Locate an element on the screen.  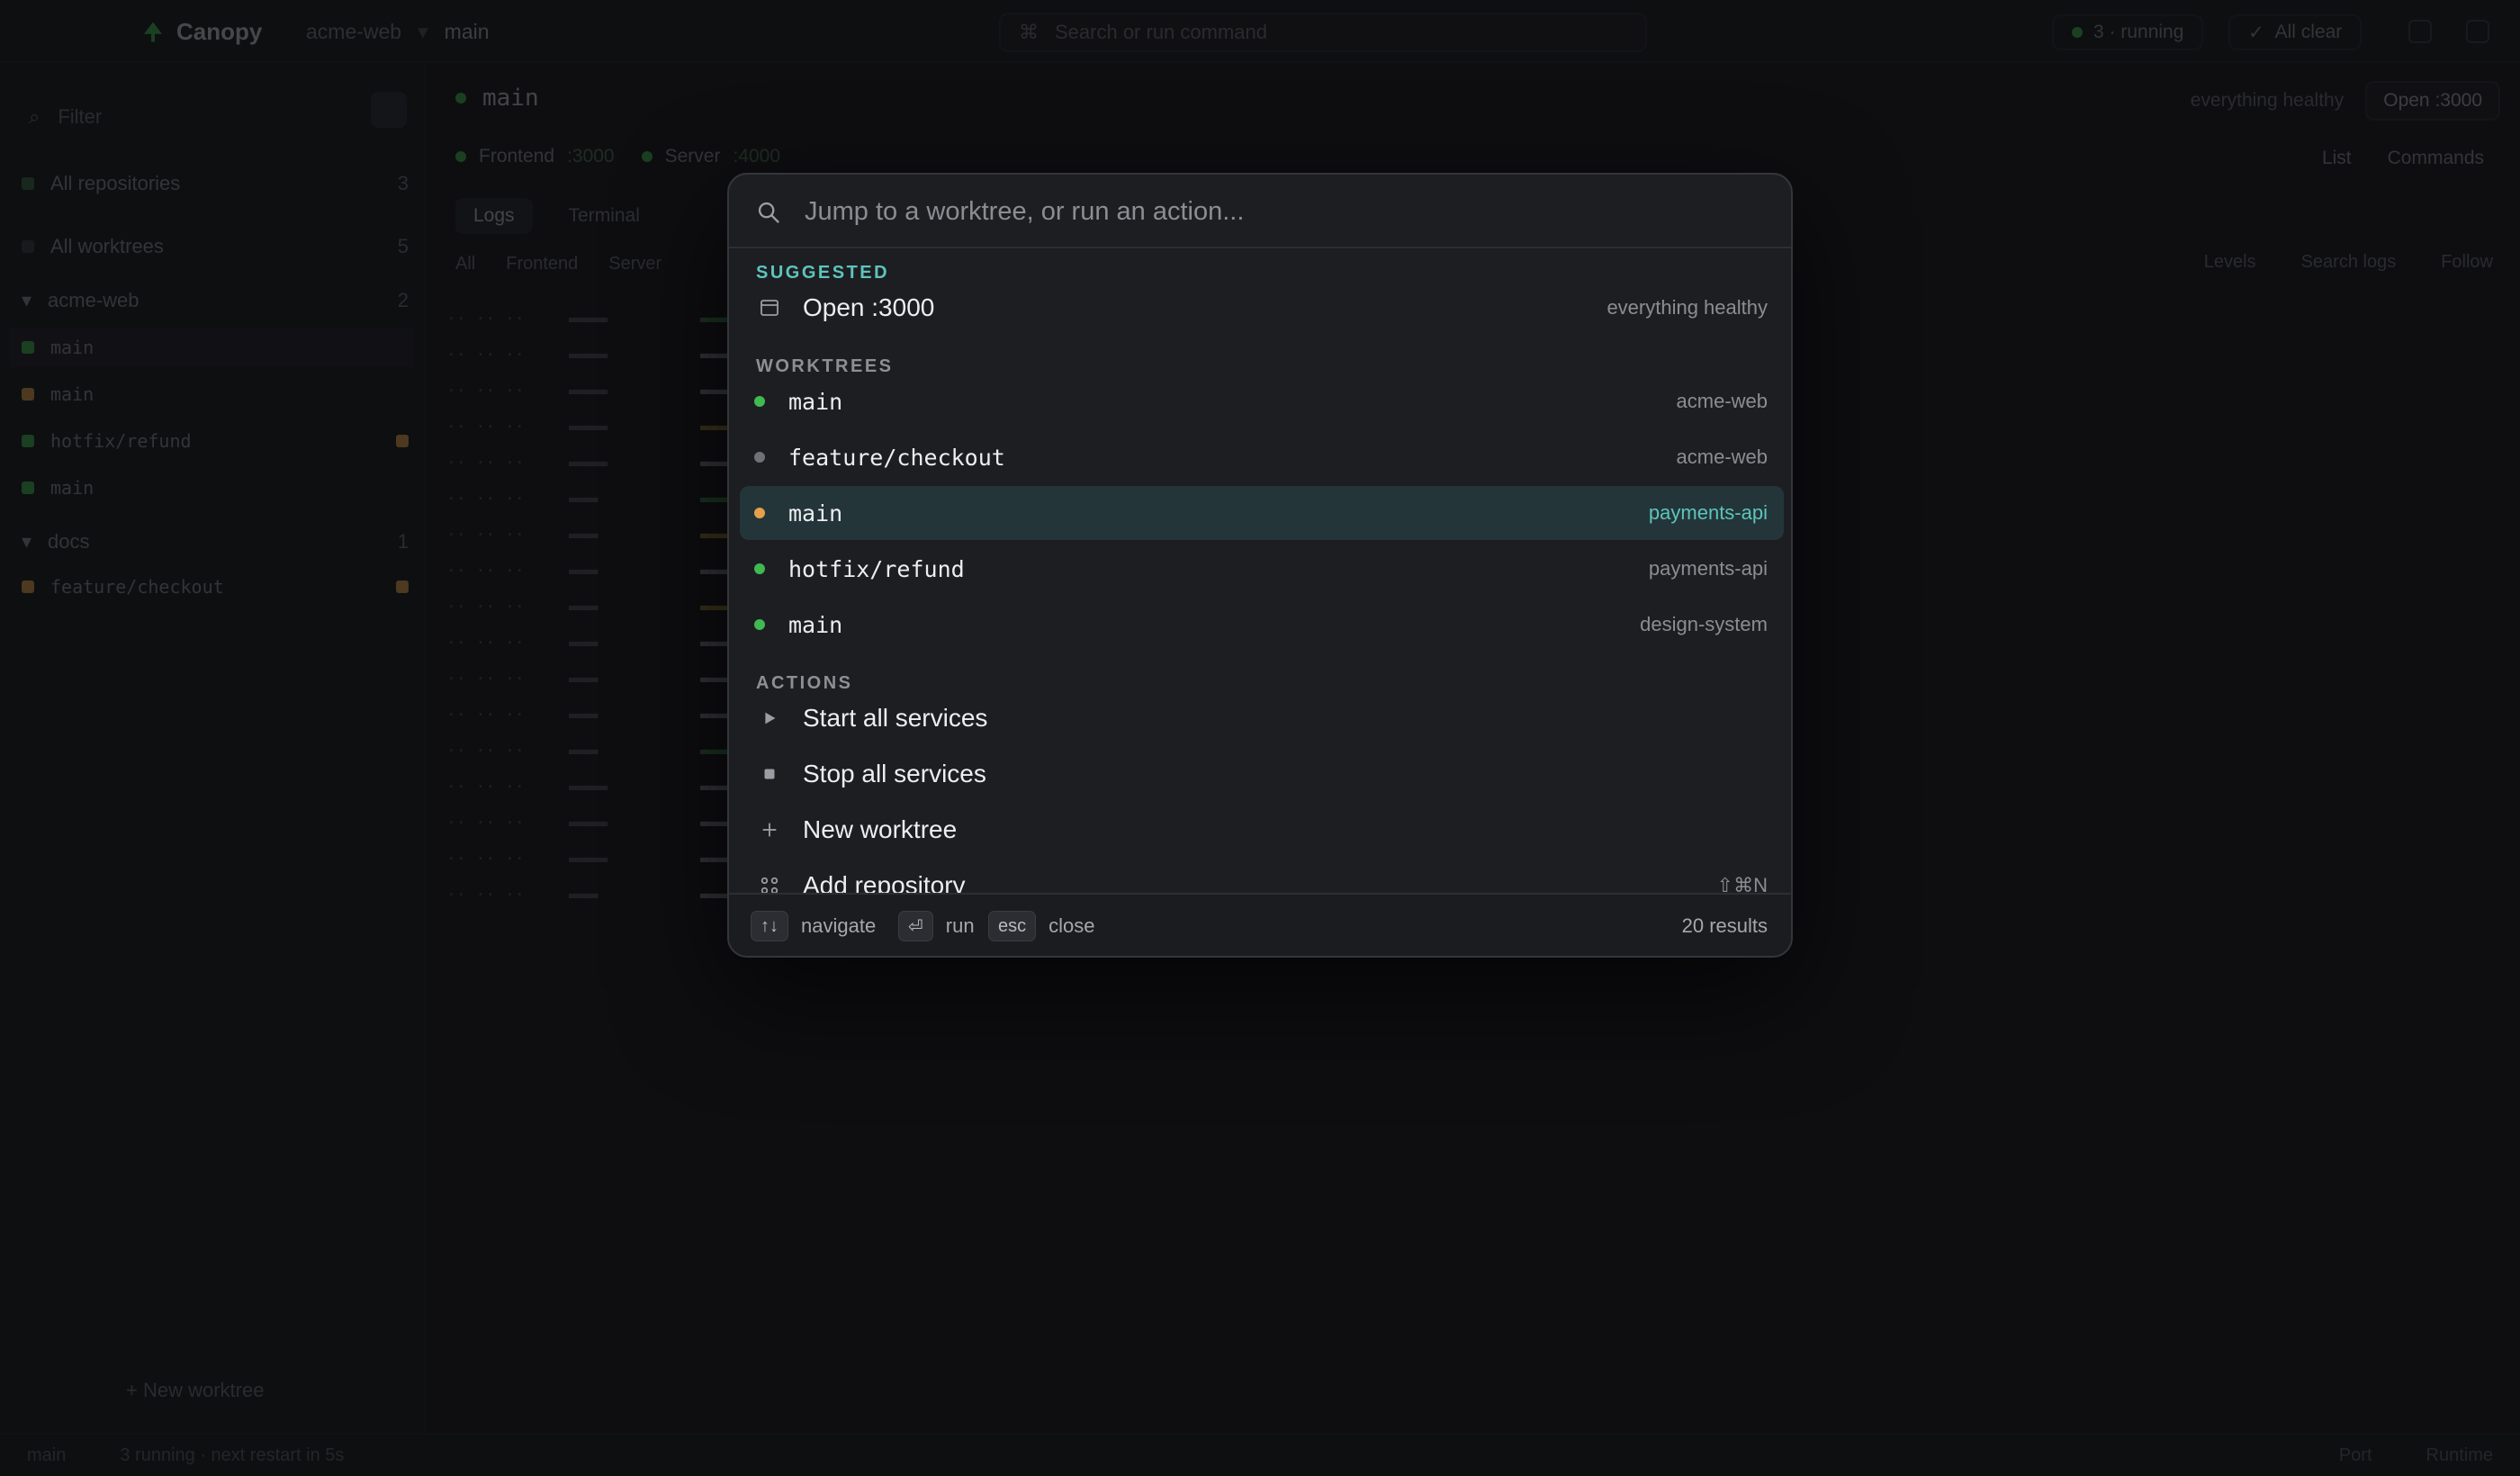
palette-worktree-item-selected: main payments-api is located at coordinates (1262, 513).